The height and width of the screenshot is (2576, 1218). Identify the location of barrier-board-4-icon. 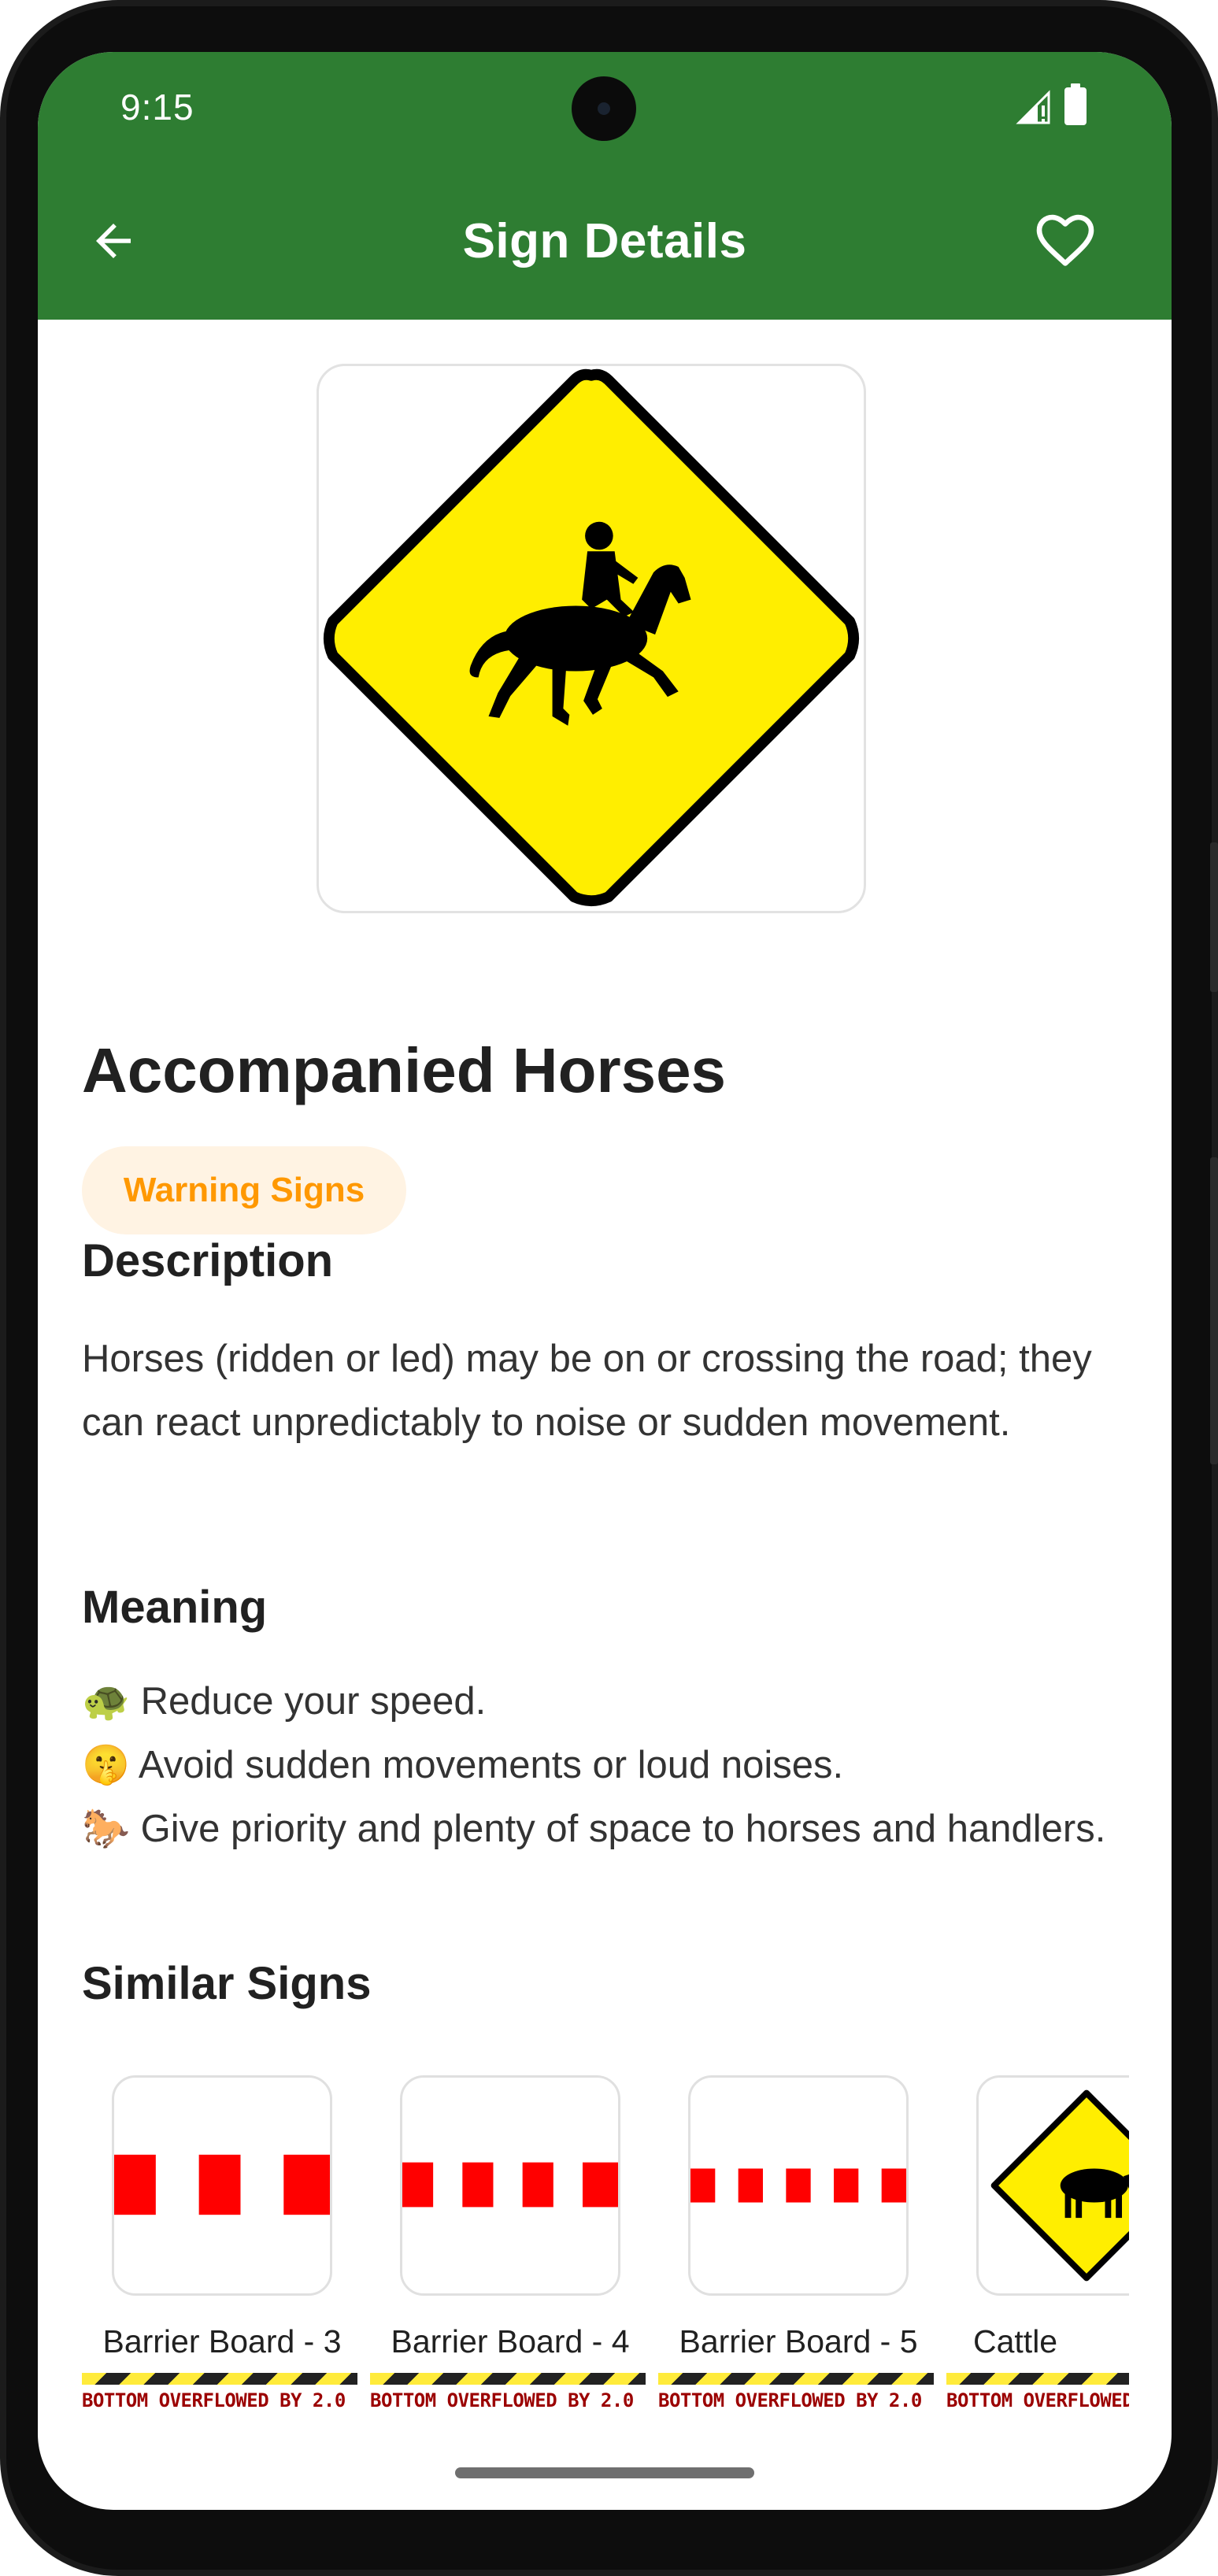
(510, 2185).